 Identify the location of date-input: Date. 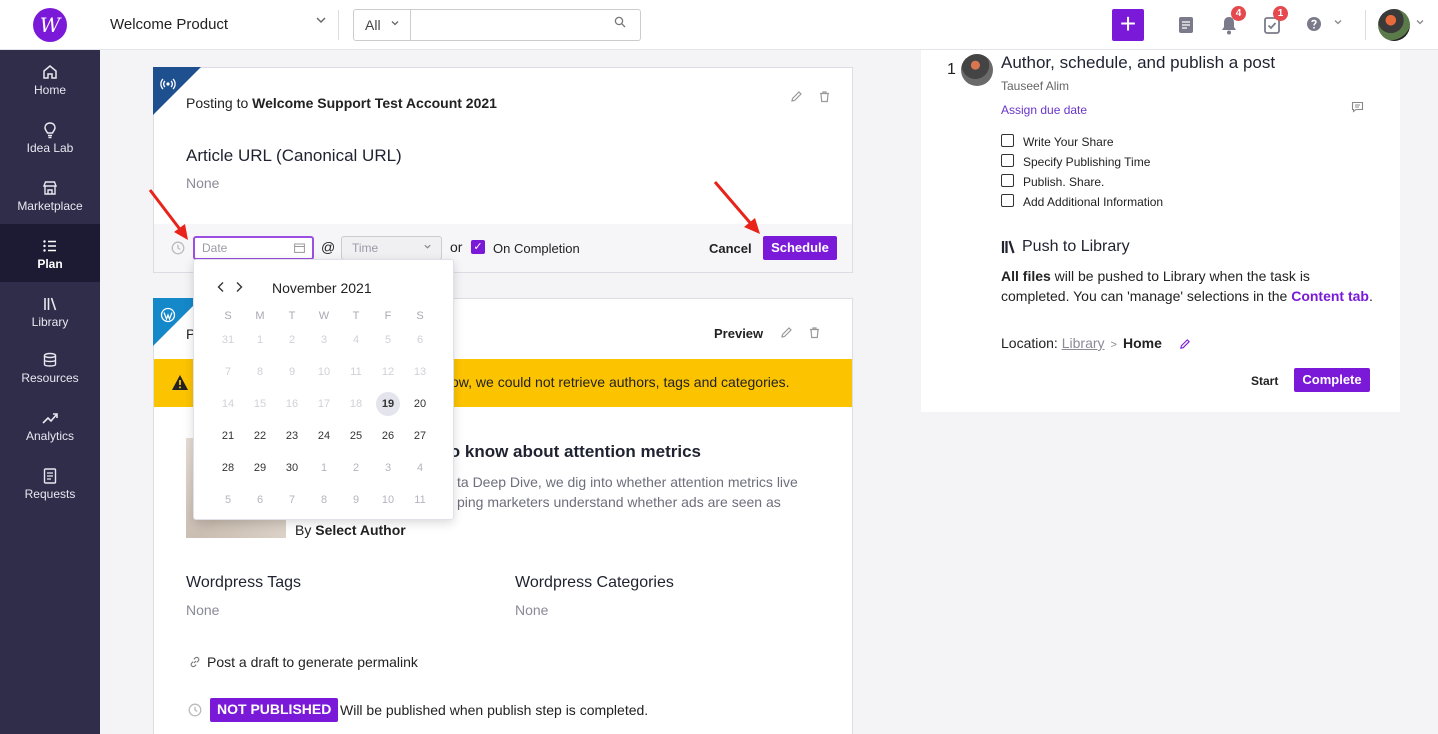
(253, 248).